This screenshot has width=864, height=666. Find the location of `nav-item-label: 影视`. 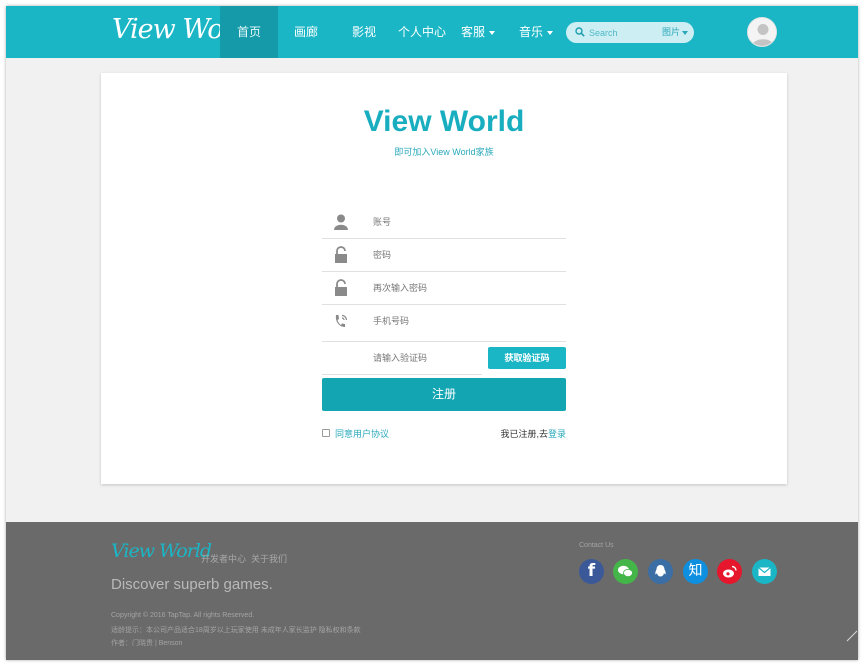

nav-item-label: 影视 is located at coordinates (363, 32).